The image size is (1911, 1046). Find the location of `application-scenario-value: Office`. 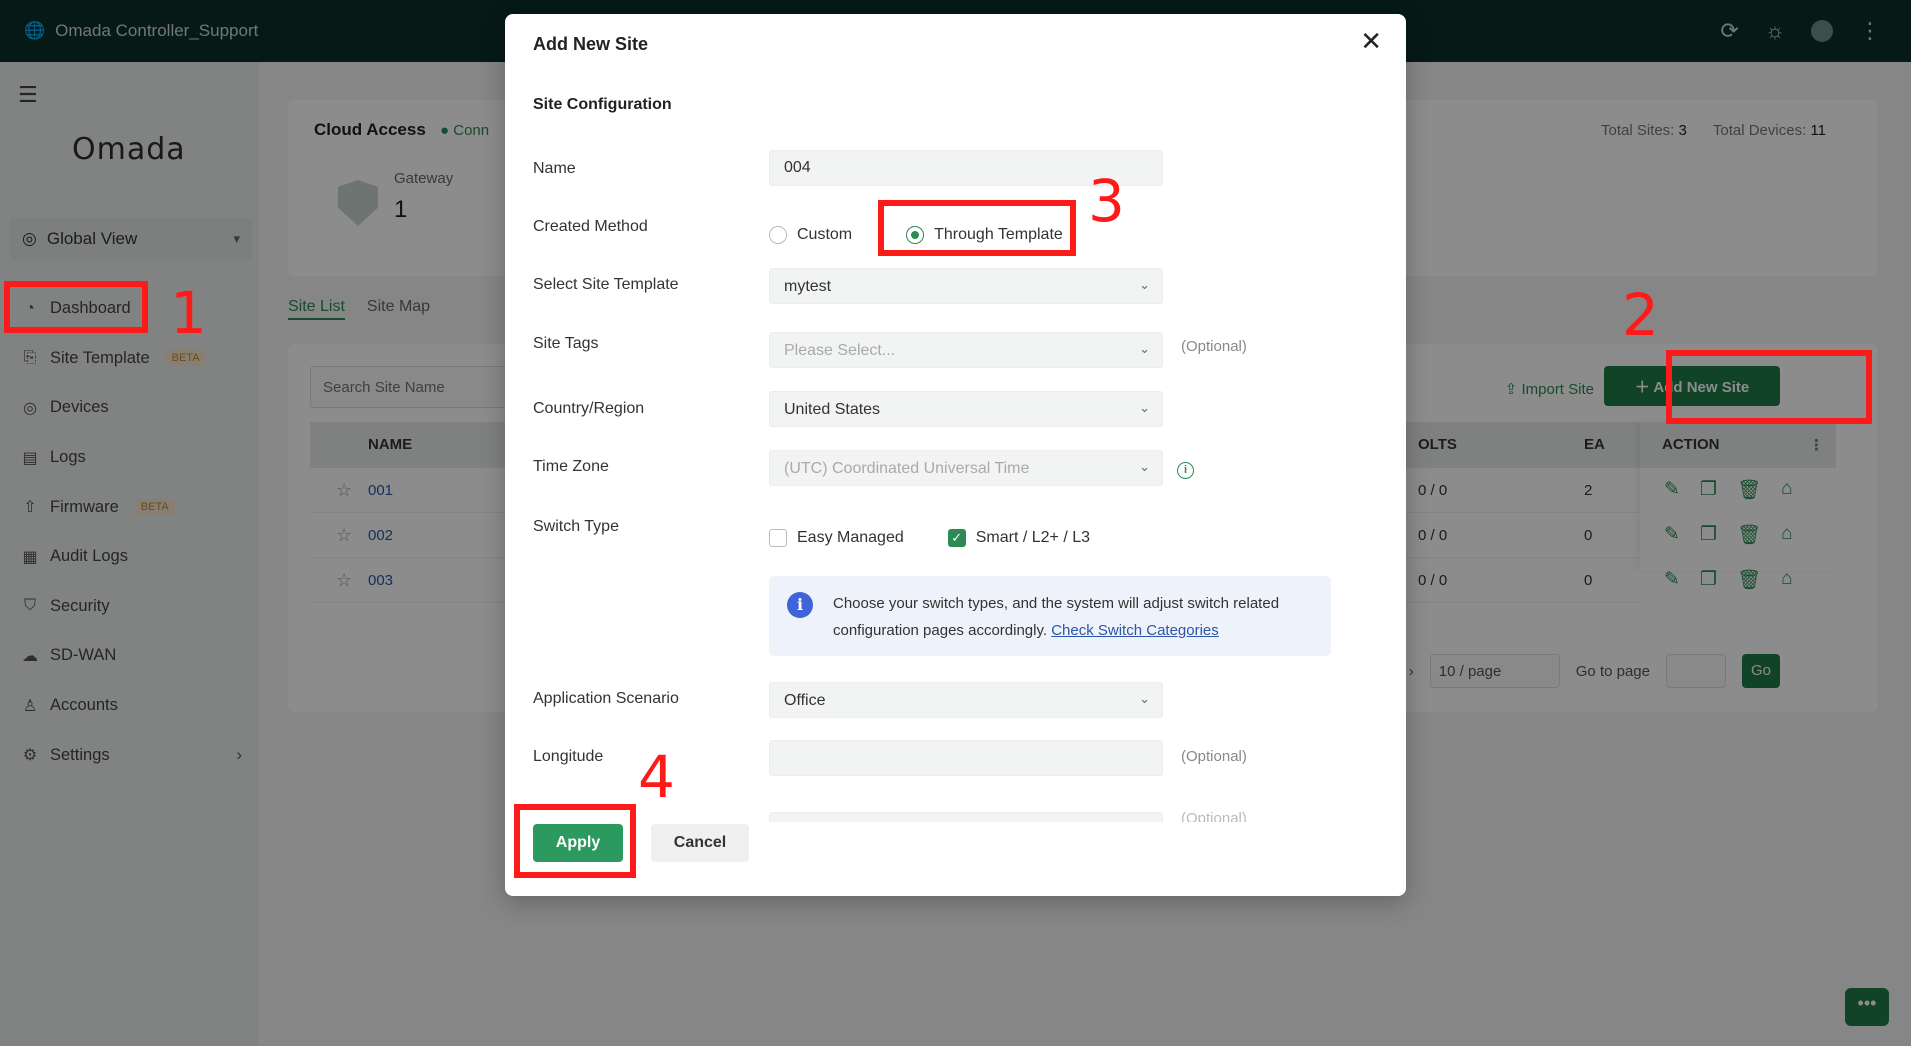

application-scenario-value: Office is located at coordinates (805, 700).